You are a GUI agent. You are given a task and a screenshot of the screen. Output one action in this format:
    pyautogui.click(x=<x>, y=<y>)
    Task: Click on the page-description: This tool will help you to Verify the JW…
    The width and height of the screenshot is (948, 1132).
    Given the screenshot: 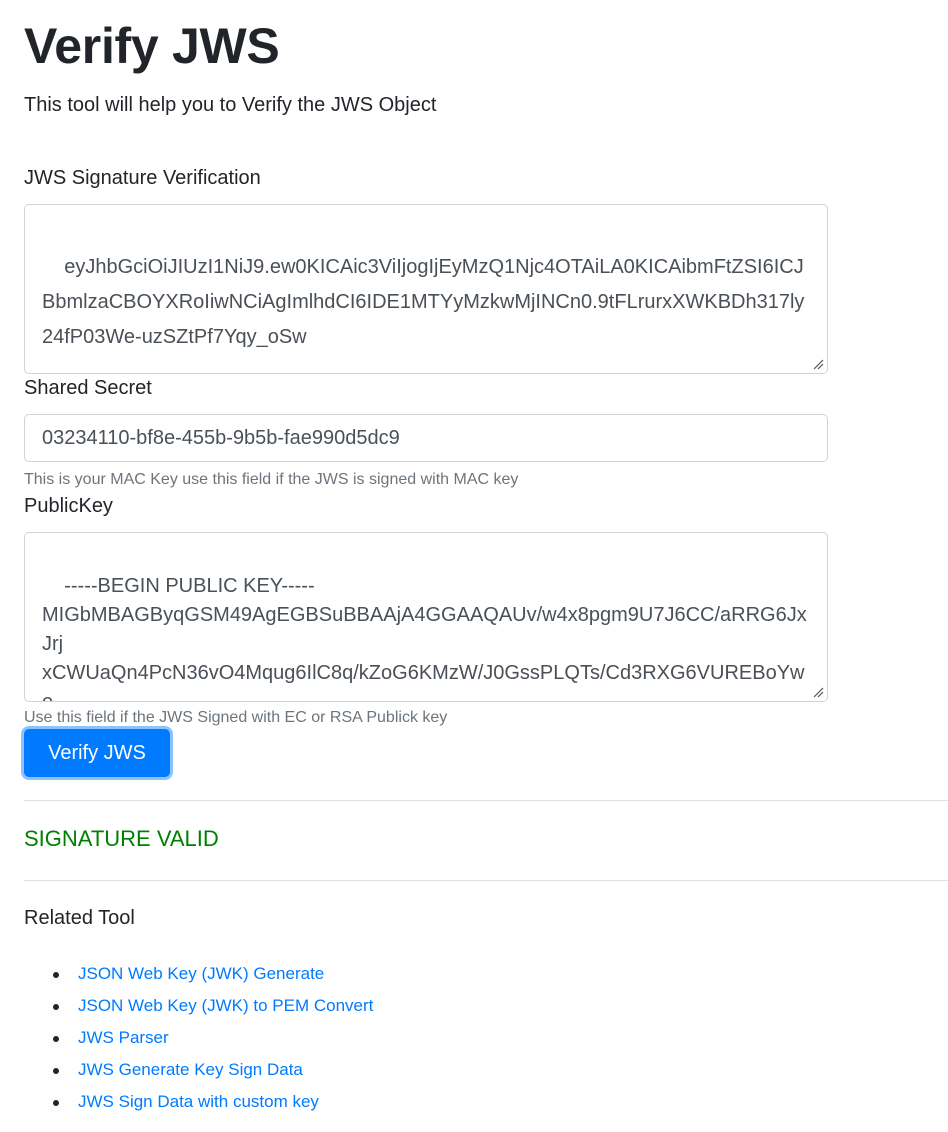 What is the action you would take?
    pyautogui.click(x=230, y=105)
    